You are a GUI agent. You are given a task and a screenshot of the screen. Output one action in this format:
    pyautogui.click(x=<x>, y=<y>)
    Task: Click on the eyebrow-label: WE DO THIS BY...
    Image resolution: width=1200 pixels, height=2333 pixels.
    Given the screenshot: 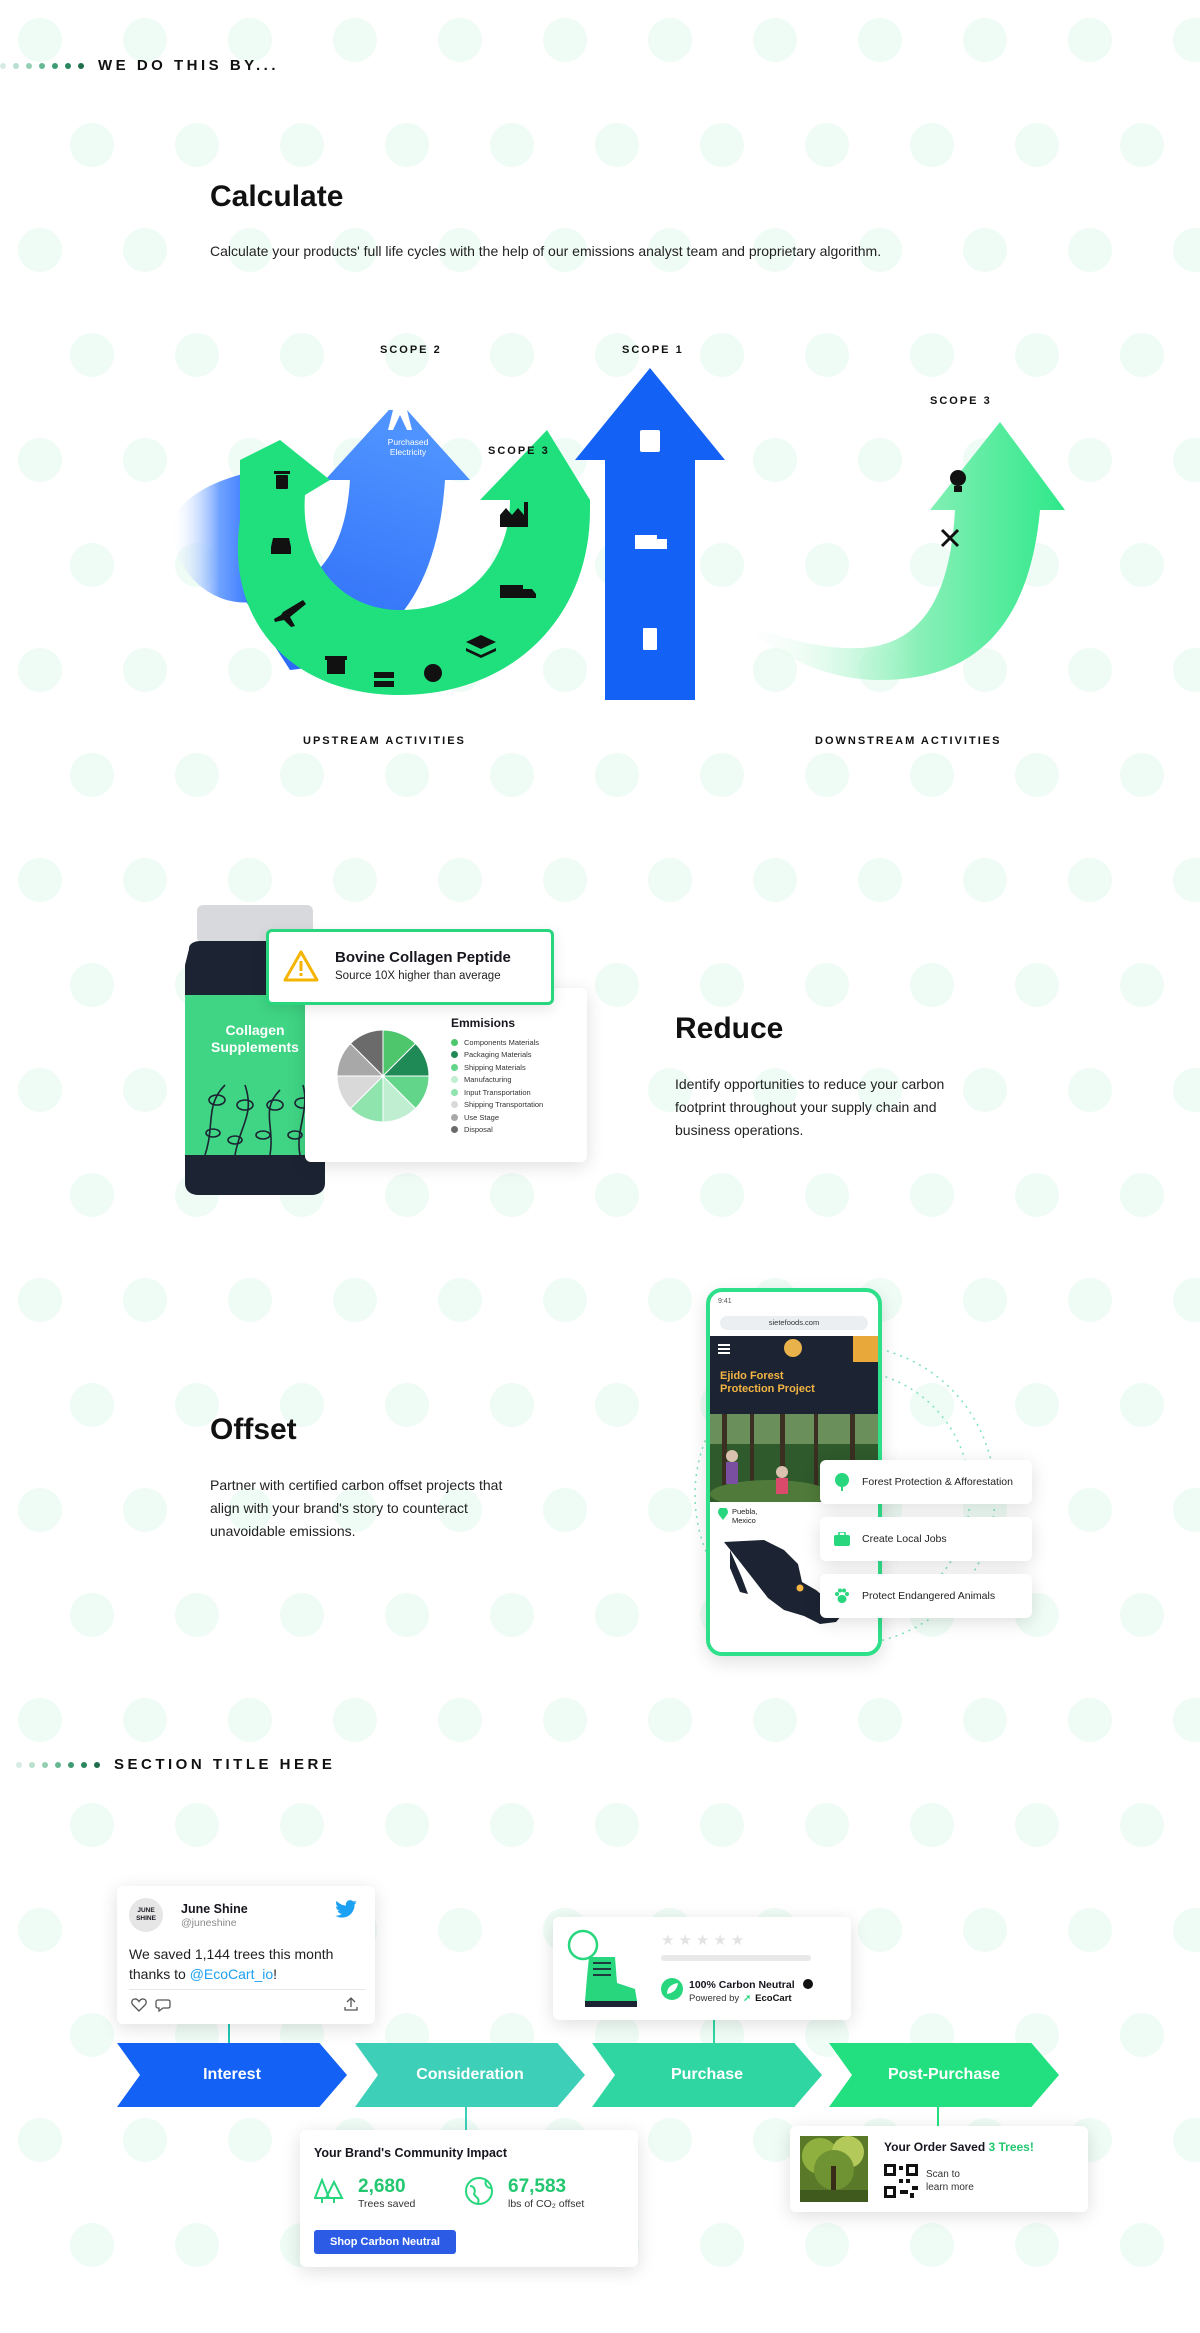 What is the action you would take?
    pyautogui.click(x=189, y=65)
    